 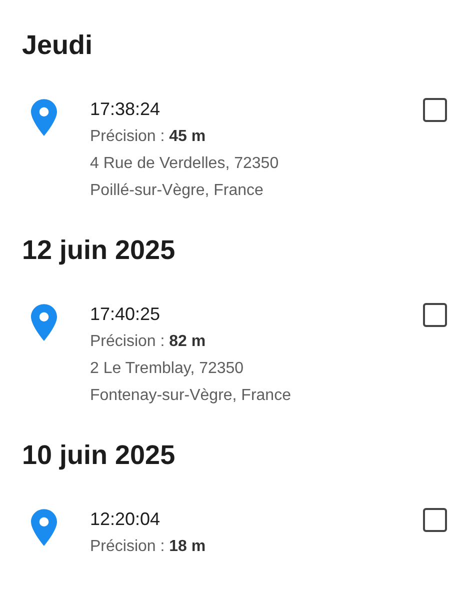 What do you see at coordinates (148, 342) in the screenshot?
I see `precision-text: Précision : 82 m` at bounding box center [148, 342].